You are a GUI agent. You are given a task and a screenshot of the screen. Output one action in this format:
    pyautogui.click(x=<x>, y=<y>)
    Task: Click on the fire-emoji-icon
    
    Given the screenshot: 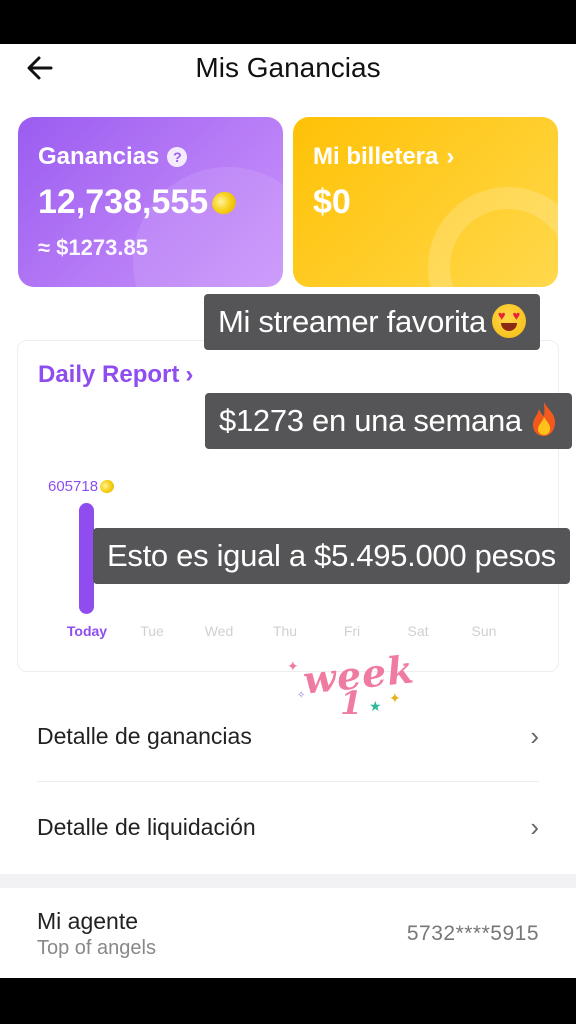 What is the action you would take?
    pyautogui.click(x=543, y=419)
    